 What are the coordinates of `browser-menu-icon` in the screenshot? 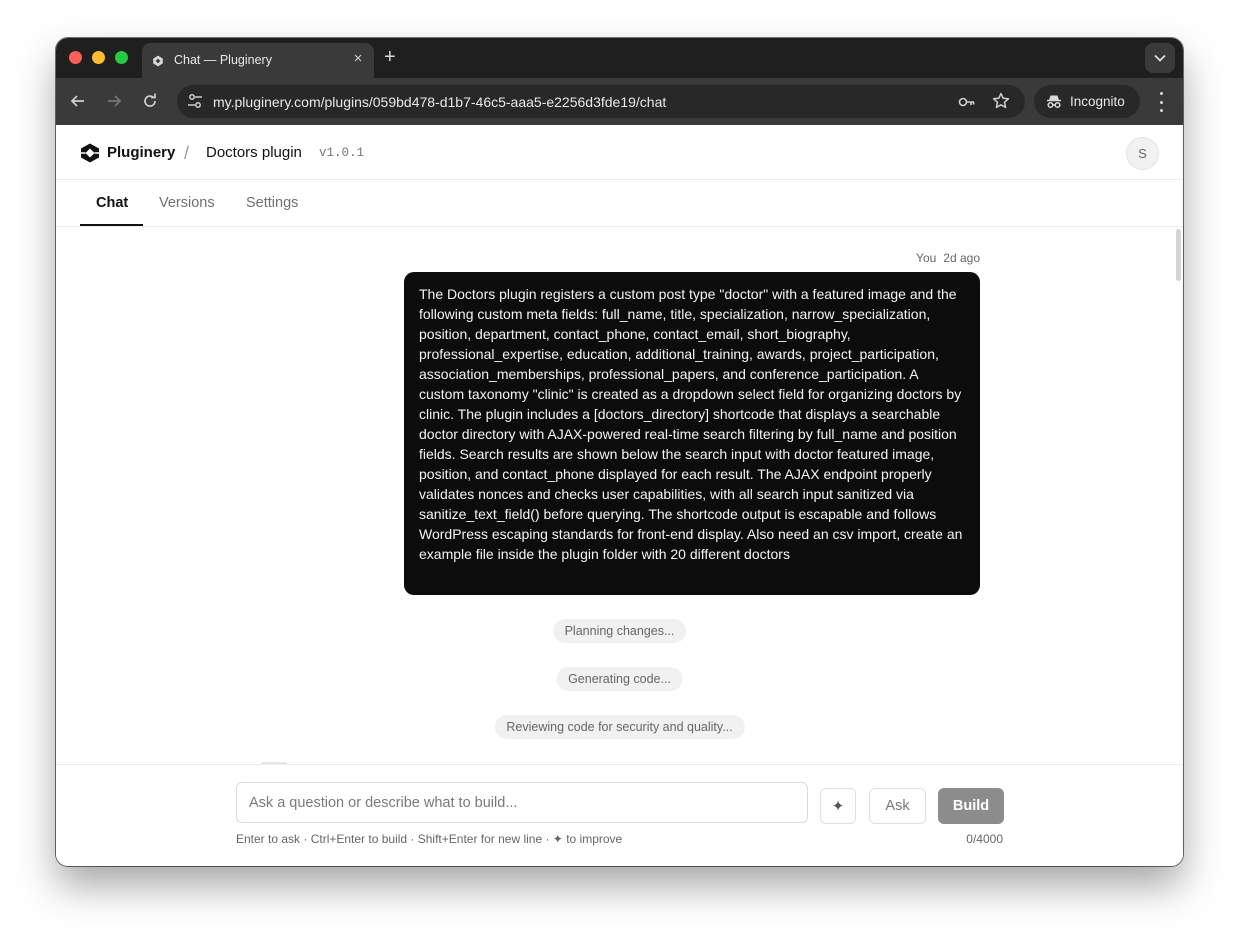 It's located at (1161, 102).